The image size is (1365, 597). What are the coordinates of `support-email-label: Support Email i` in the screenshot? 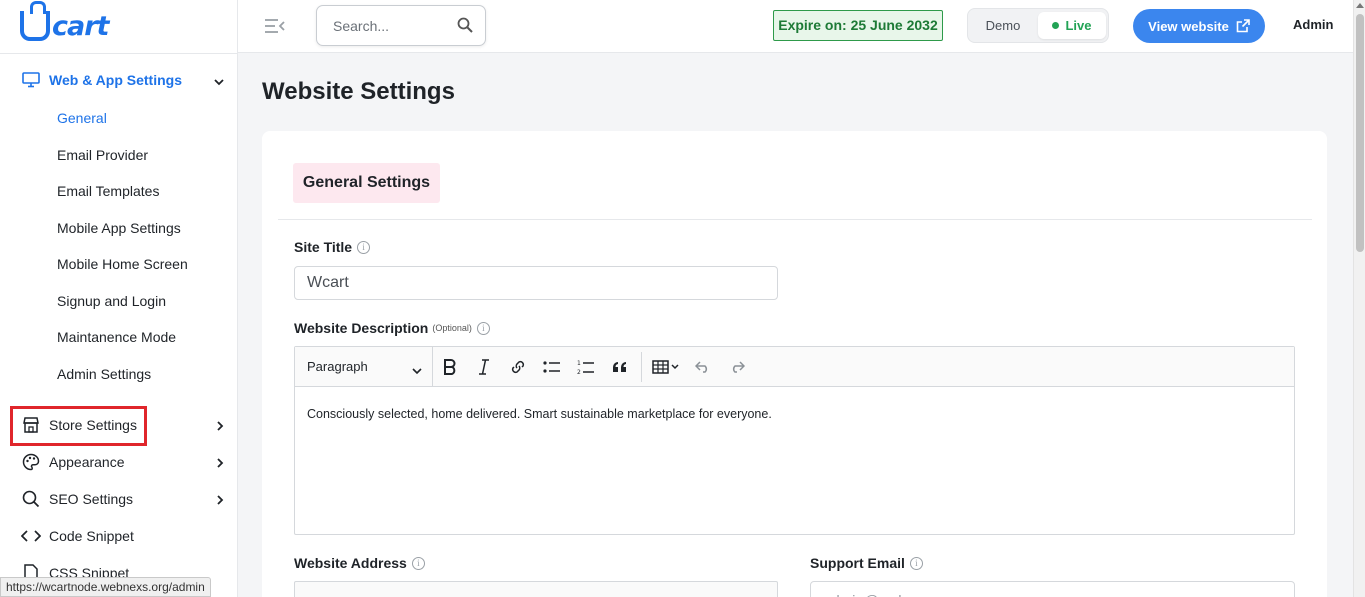 It's located at (866, 563).